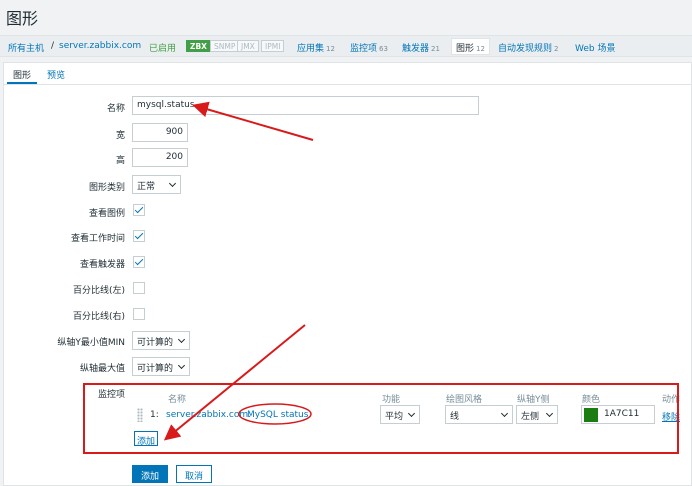  I want to click on annotation-highlight-box, so click(381, 418).